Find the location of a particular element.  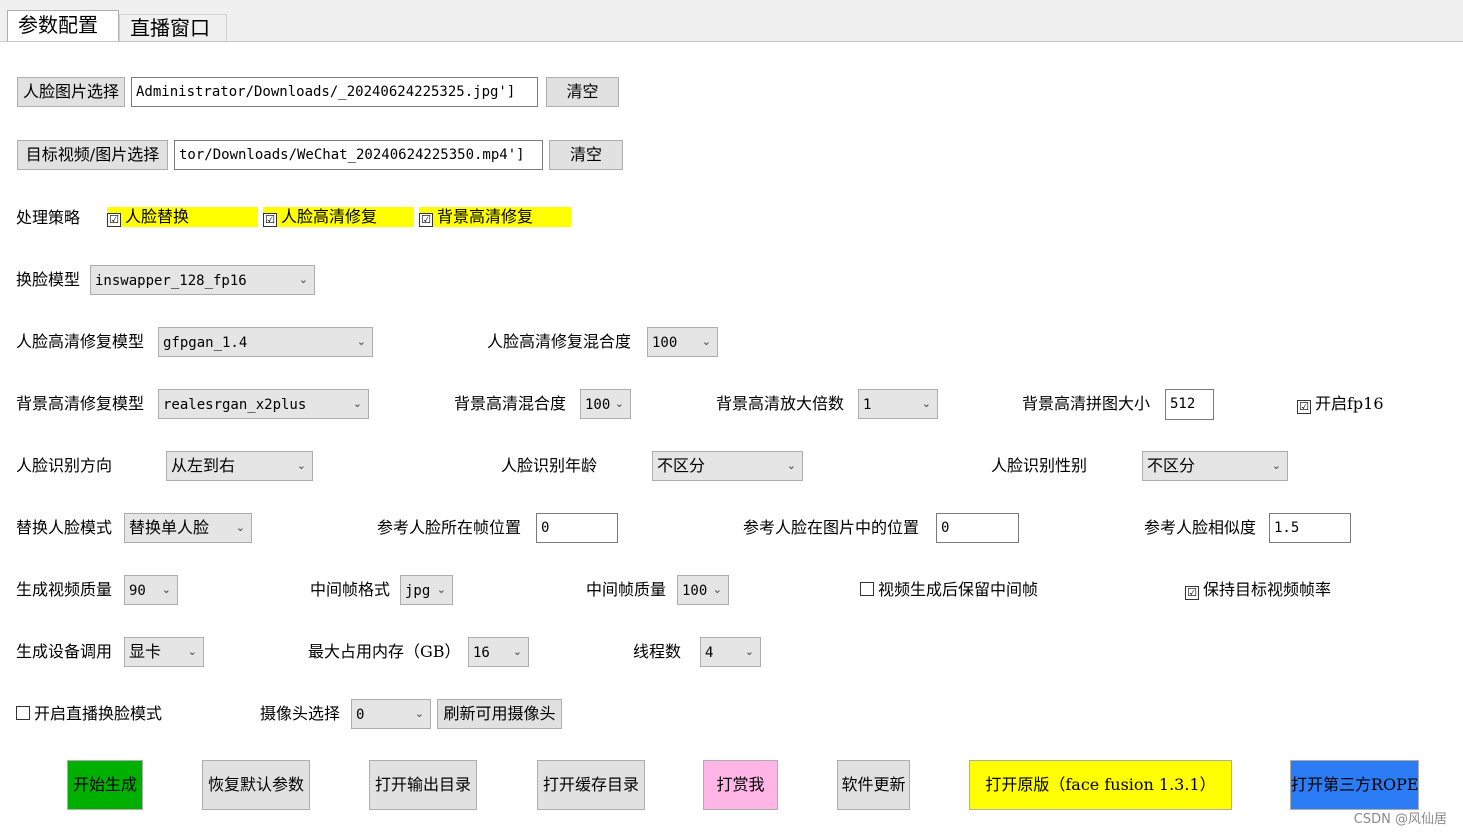

target-video-clear-button: 清空 is located at coordinates (586, 155).